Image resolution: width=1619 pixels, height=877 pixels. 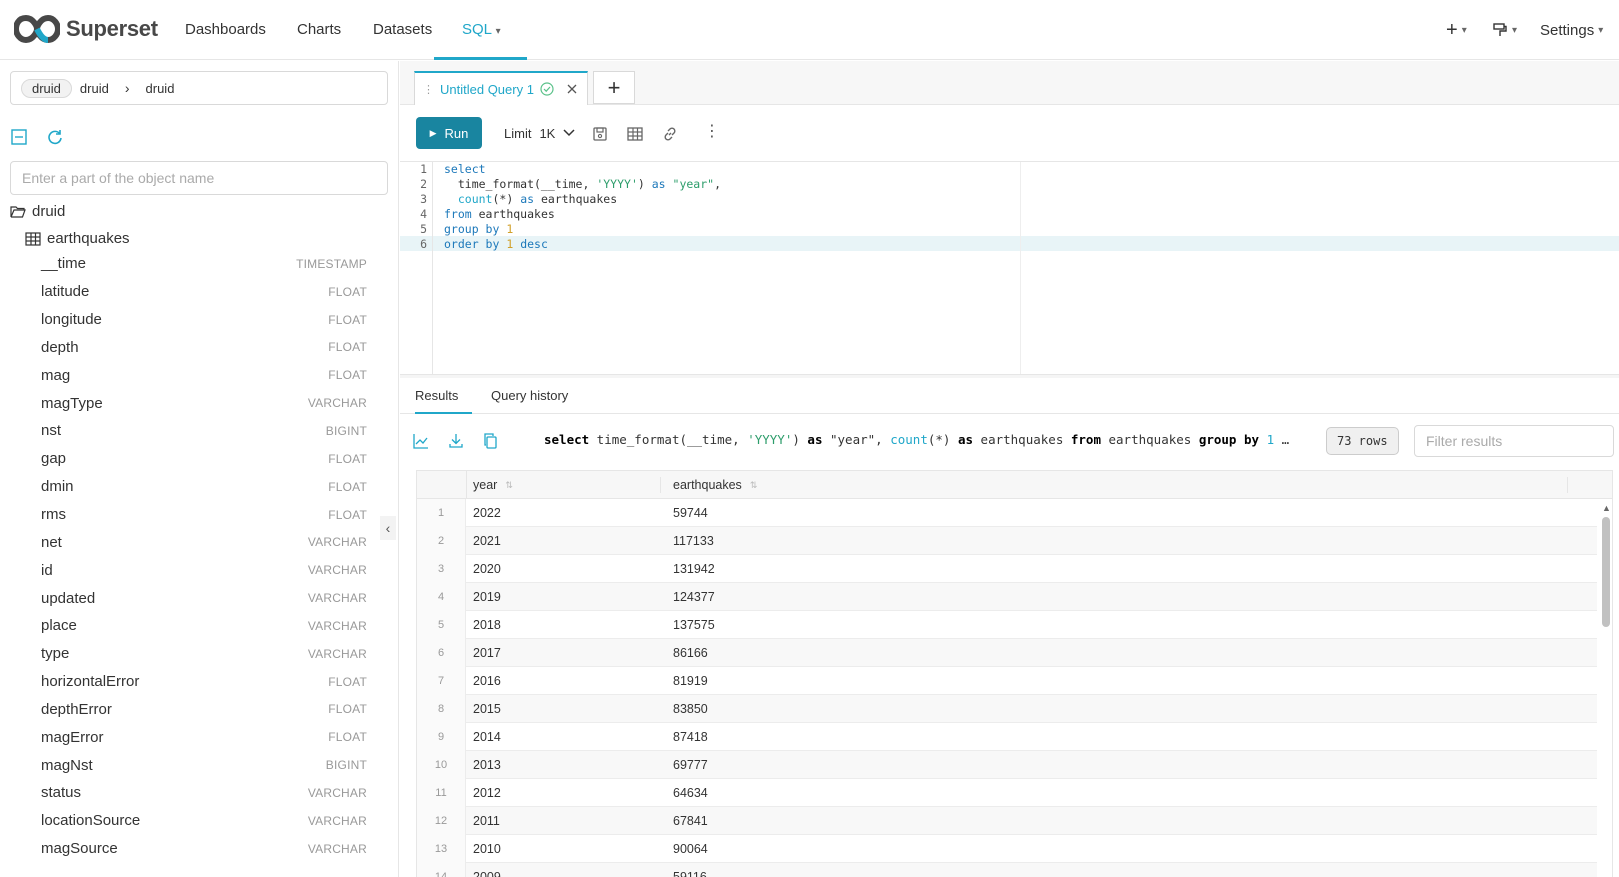 I want to click on collapse-panel-handle: ‹, so click(x=388, y=528).